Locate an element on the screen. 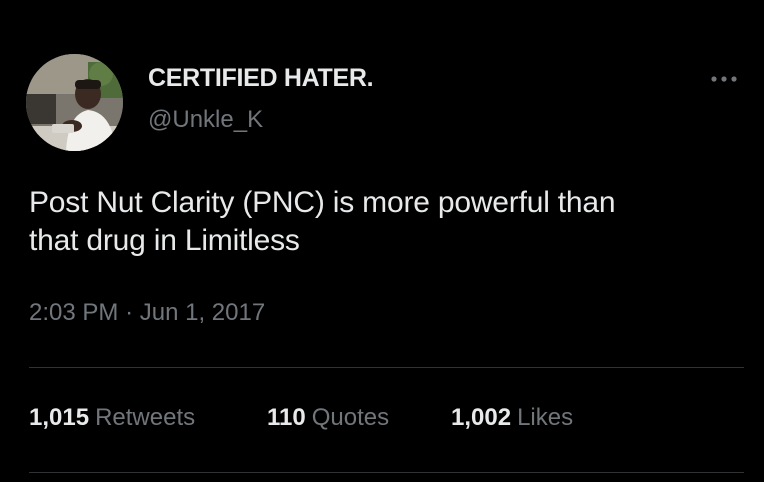  likes-stat: 1,002 Likes is located at coordinates (512, 418).